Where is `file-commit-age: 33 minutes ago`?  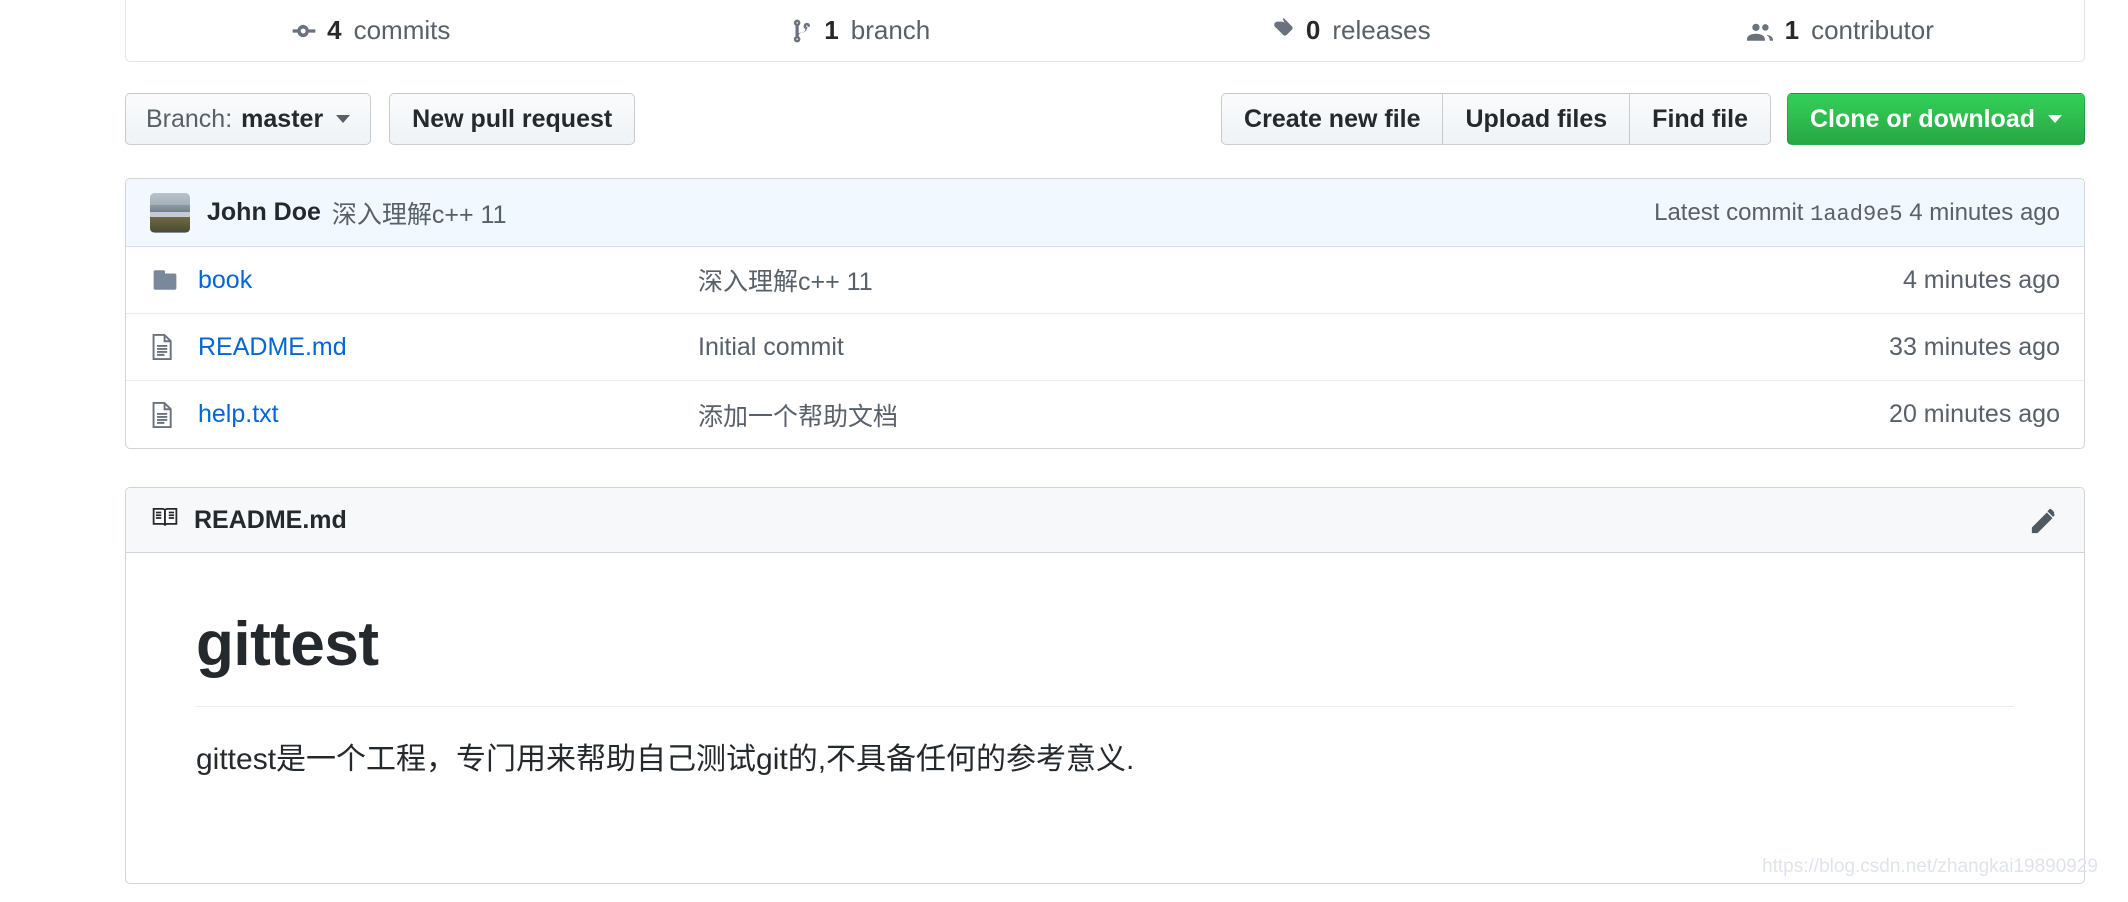 file-commit-age: 33 minutes ago is located at coordinates (1974, 346).